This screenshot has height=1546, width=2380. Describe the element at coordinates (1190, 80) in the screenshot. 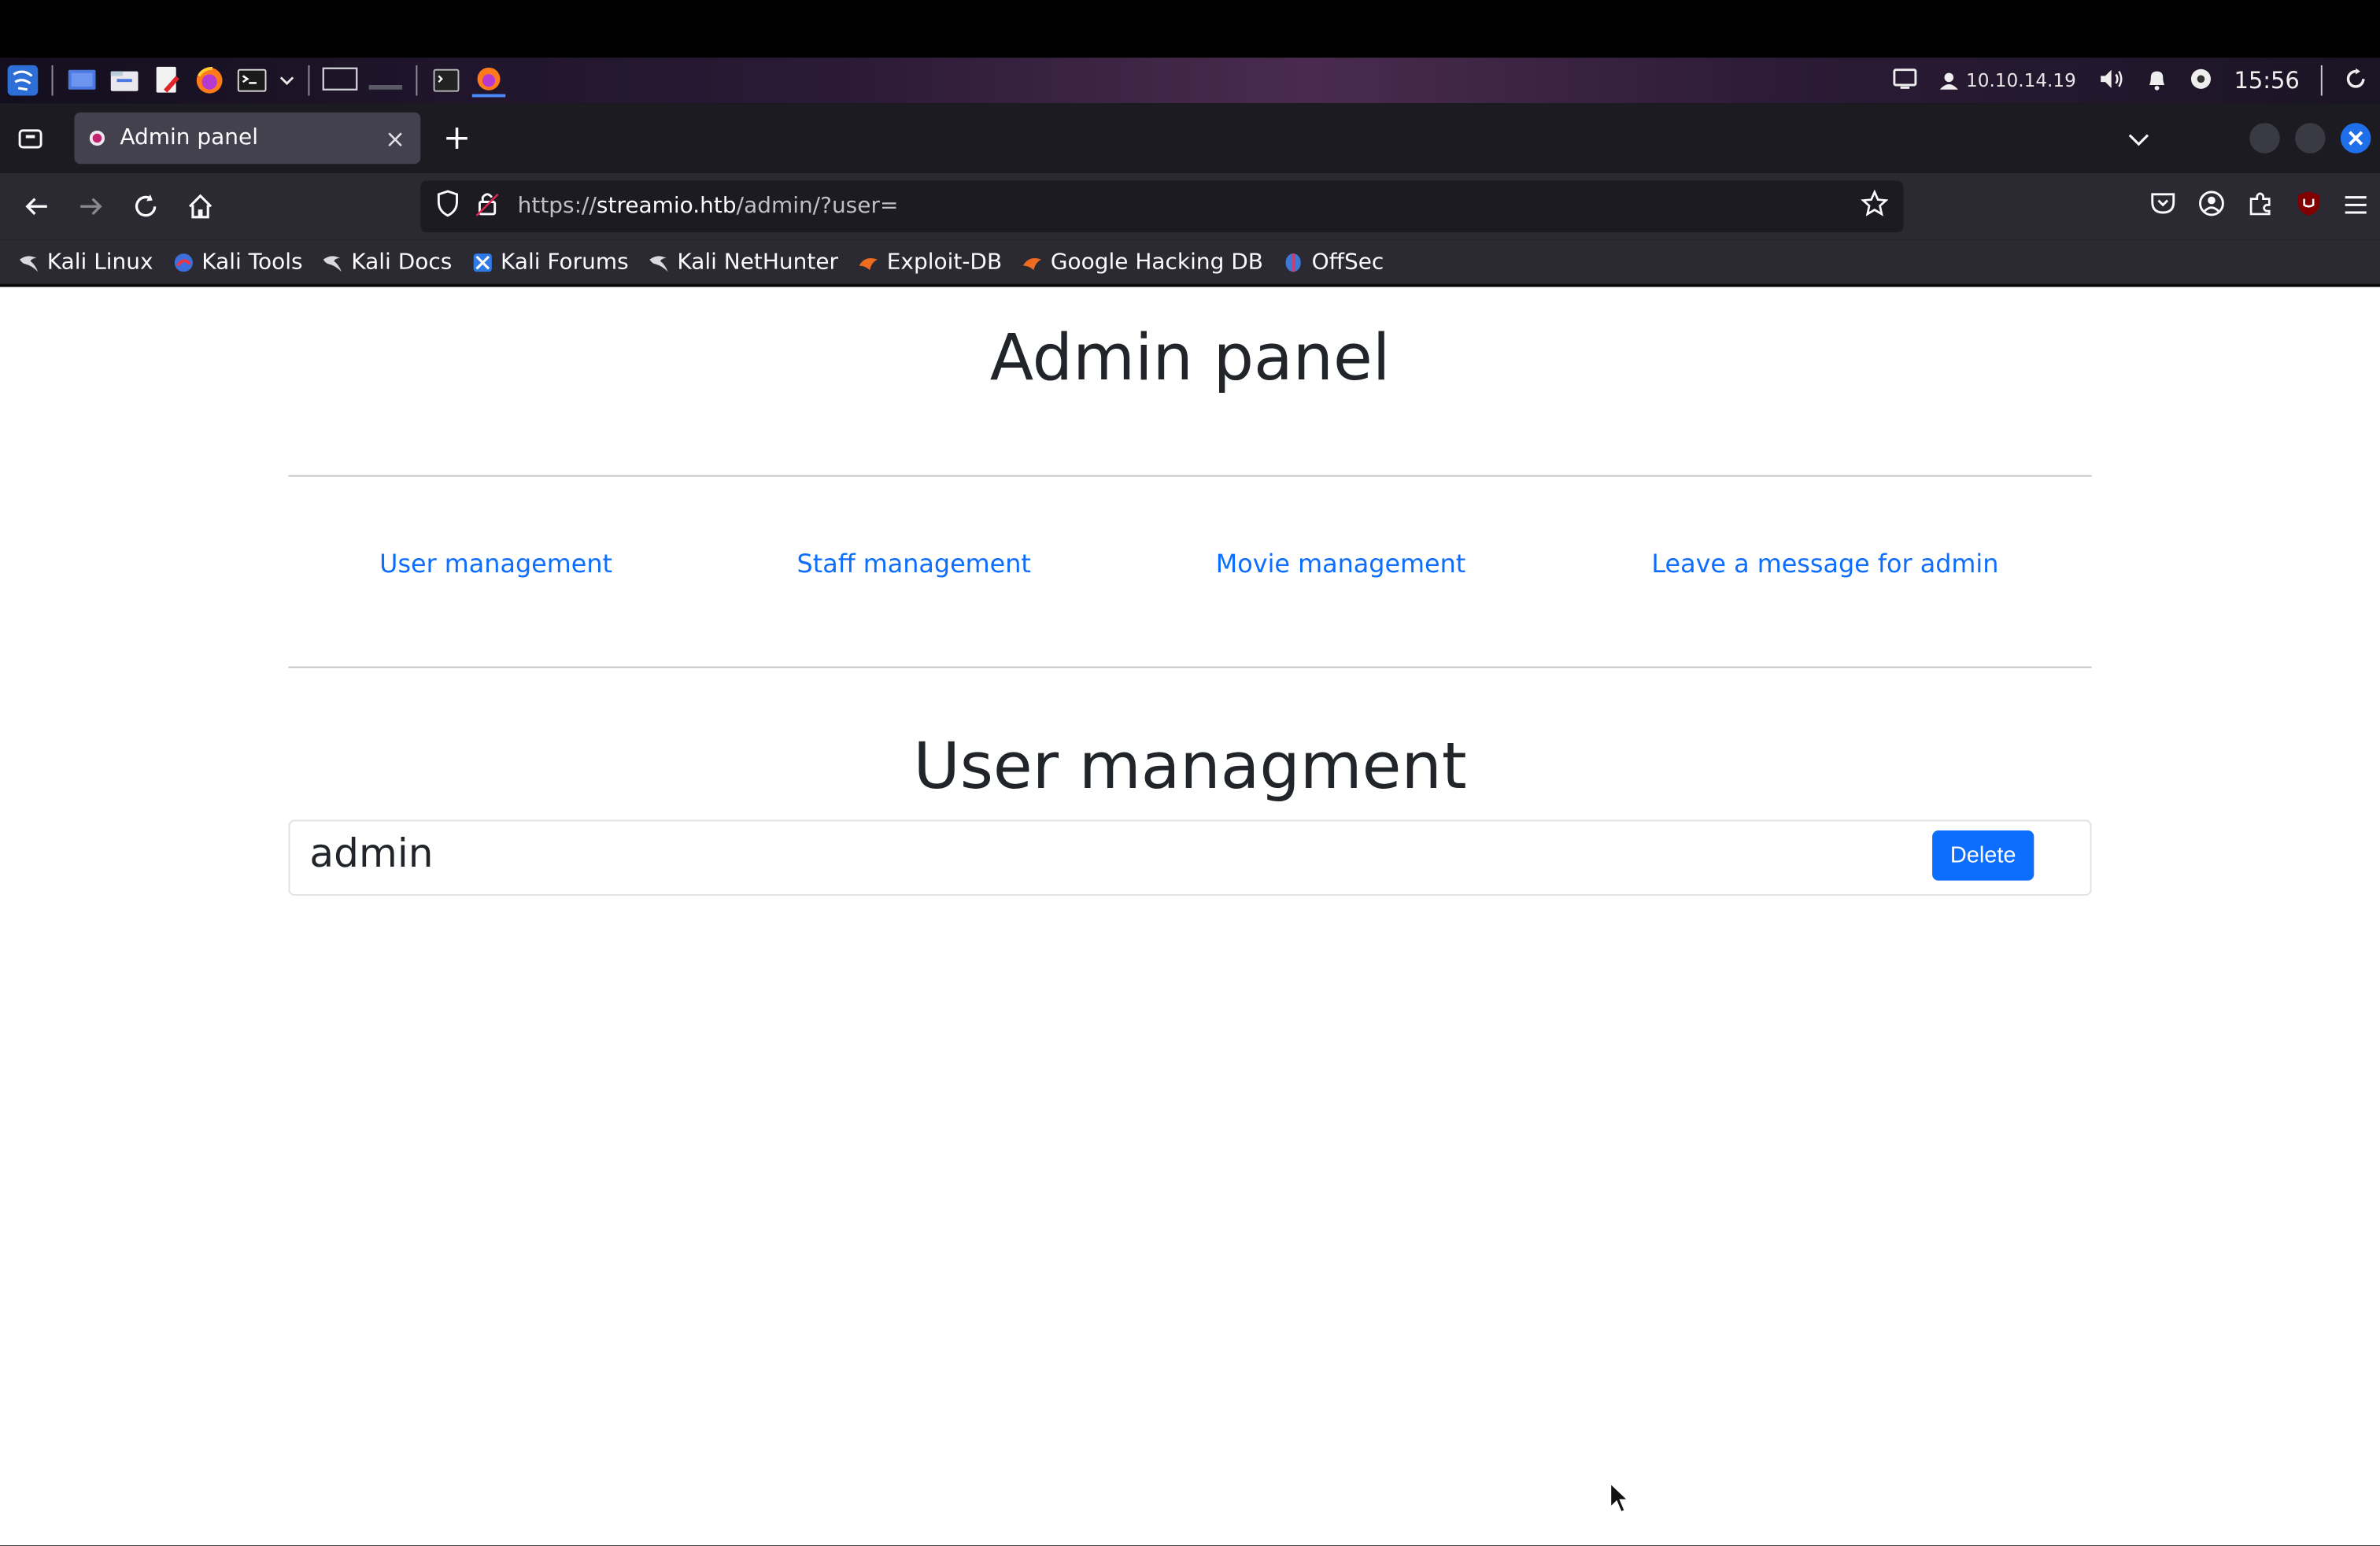

I see `desktop-taskbar: 10.10.14.19 15:56` at that location.